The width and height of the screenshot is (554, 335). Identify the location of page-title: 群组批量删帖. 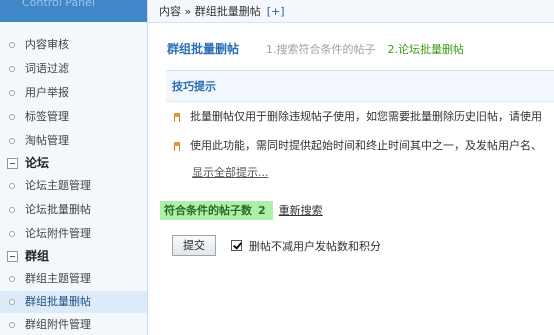
(203, 49).